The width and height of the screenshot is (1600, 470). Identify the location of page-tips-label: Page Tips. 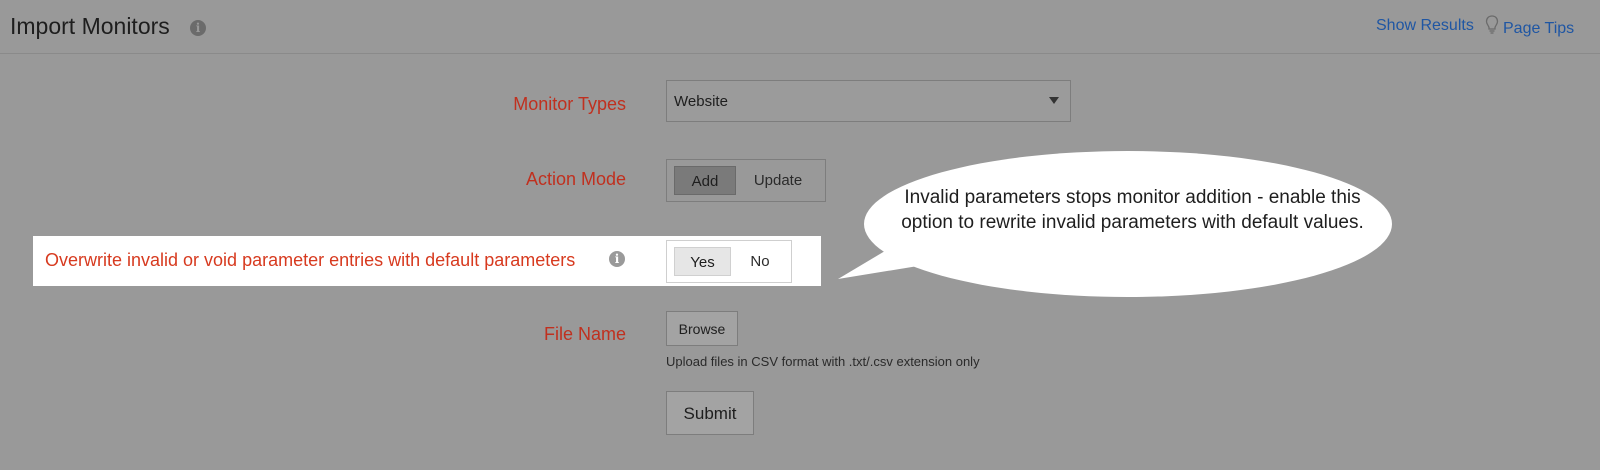
(1539, 28).